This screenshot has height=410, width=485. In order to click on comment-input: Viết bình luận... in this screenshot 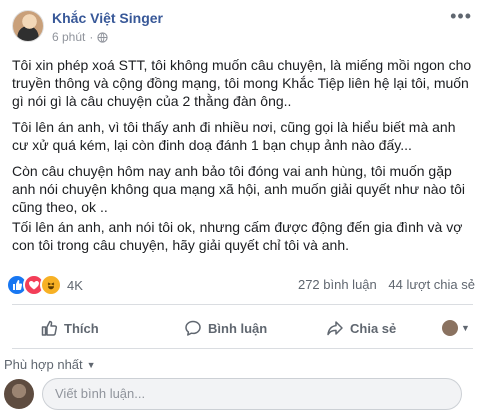, I will do `click(252, 394)`.